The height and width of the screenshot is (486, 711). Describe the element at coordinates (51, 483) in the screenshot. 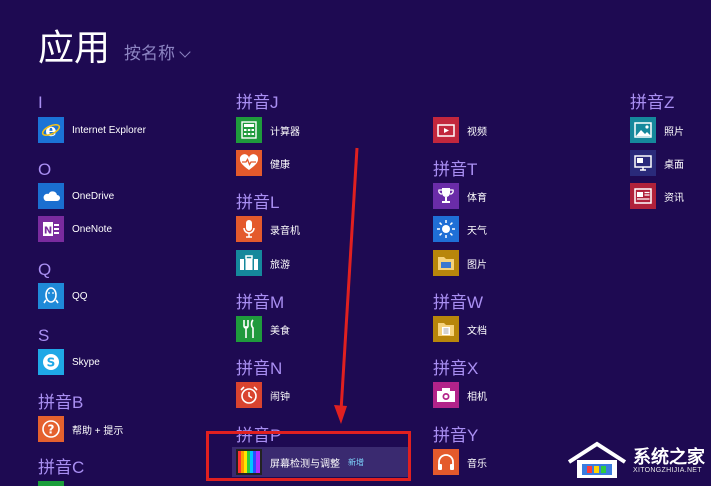

I see `partial-app-tile` at that location.